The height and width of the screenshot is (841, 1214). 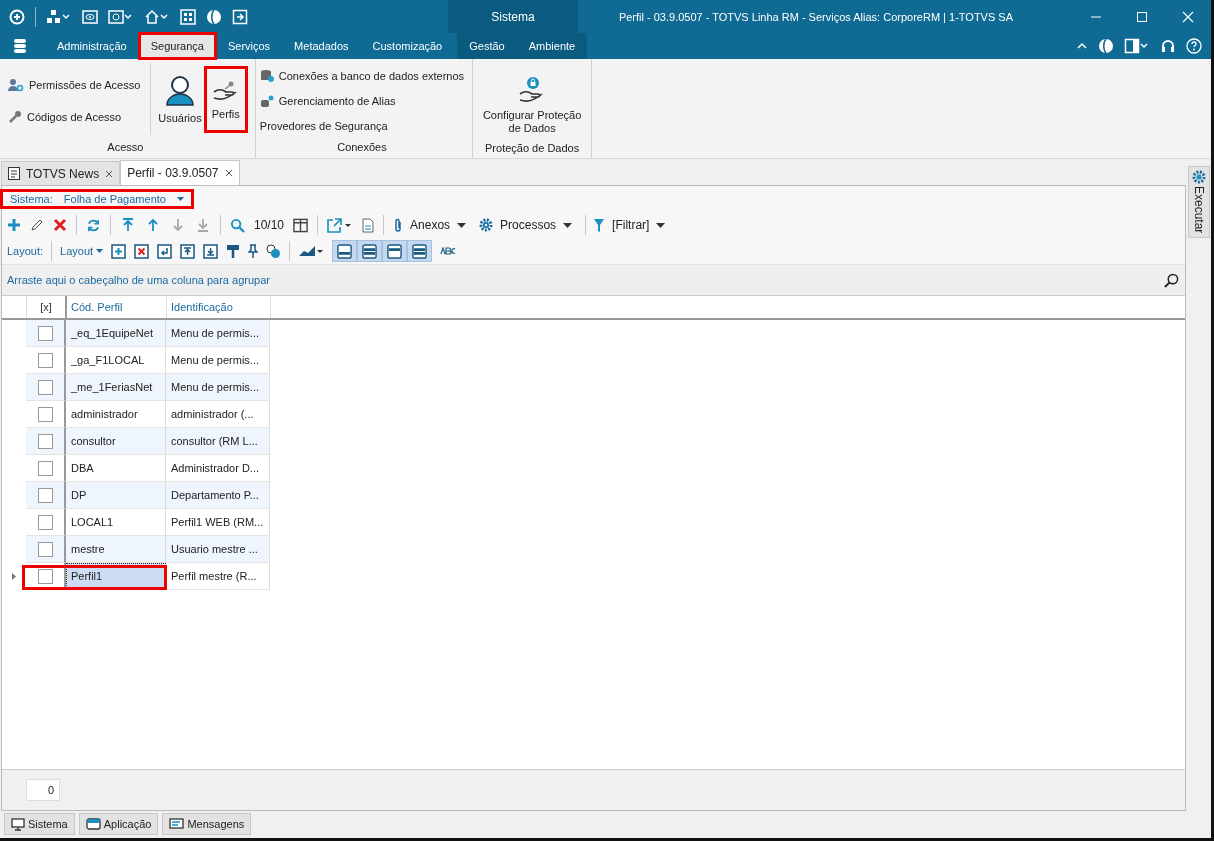 What do you see at coordinates (125, 147) in the screenshot?
I see `ribbon-group-label: Acesso` at bounding box center [125, 147].